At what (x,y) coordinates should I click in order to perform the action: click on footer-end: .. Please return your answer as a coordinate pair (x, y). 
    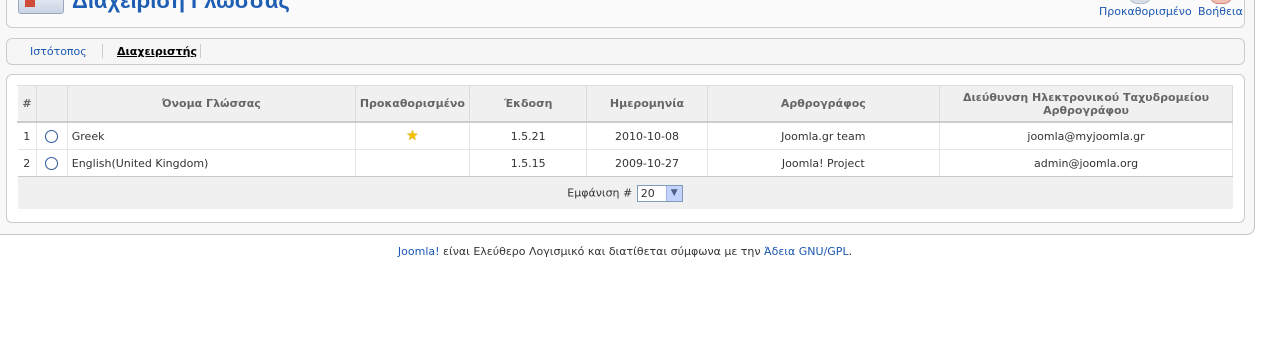
    Looking at the image, I should click on (850, 251).